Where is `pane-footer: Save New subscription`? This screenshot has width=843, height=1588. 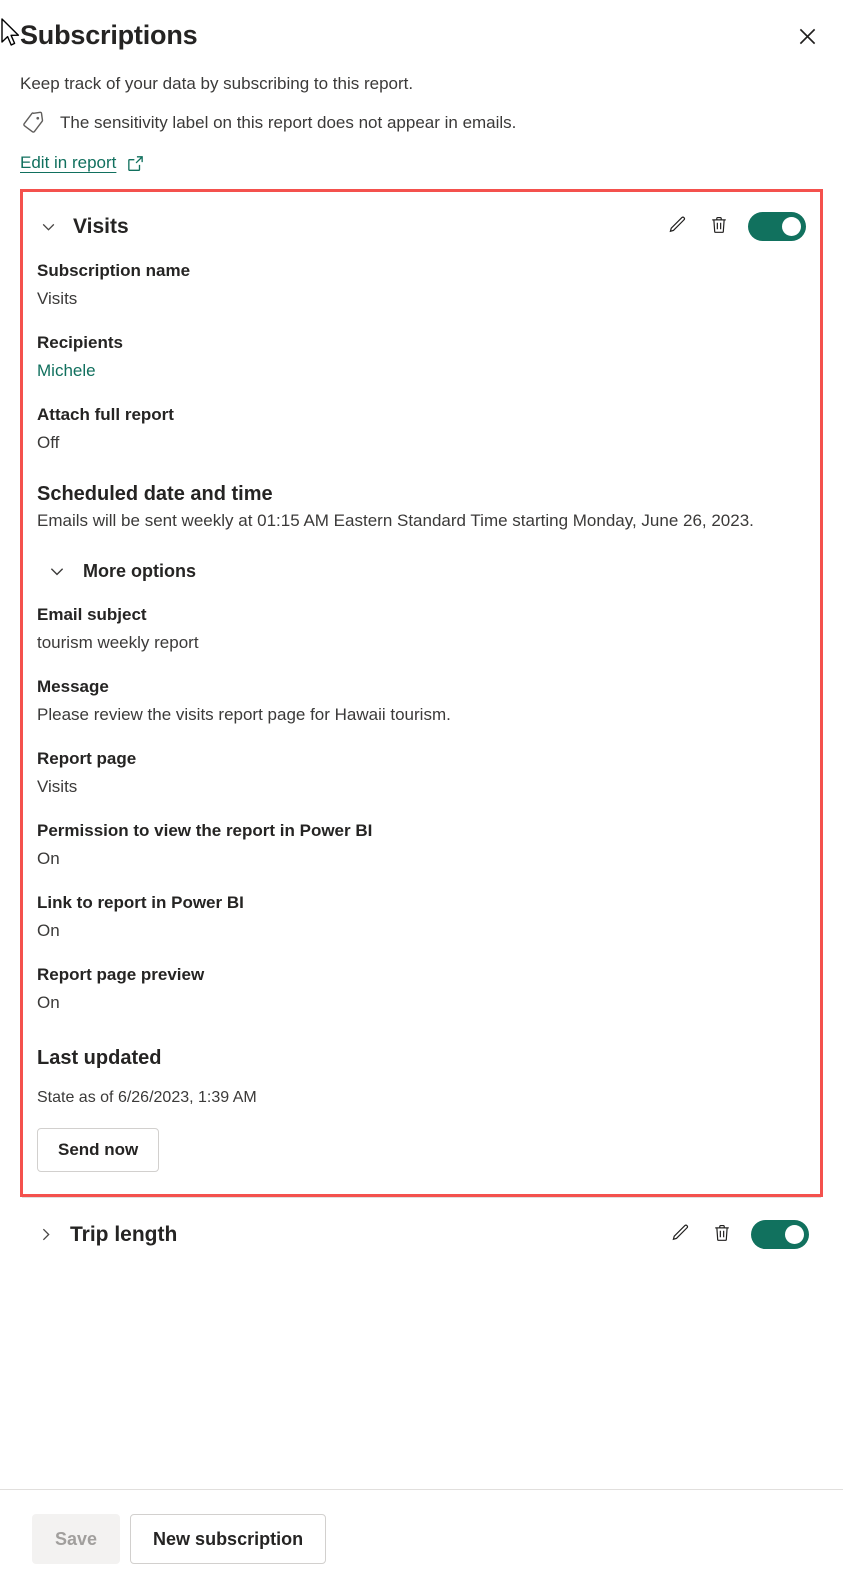 pane-footer: Save New subscription is located at coordinates (421, 1538).